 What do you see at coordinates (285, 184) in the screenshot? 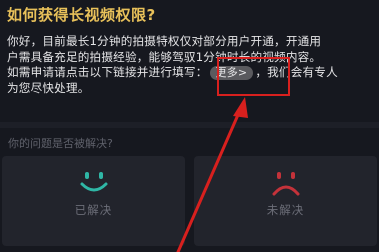
I see `sad-face-icon` at bounding box center [285, 184].